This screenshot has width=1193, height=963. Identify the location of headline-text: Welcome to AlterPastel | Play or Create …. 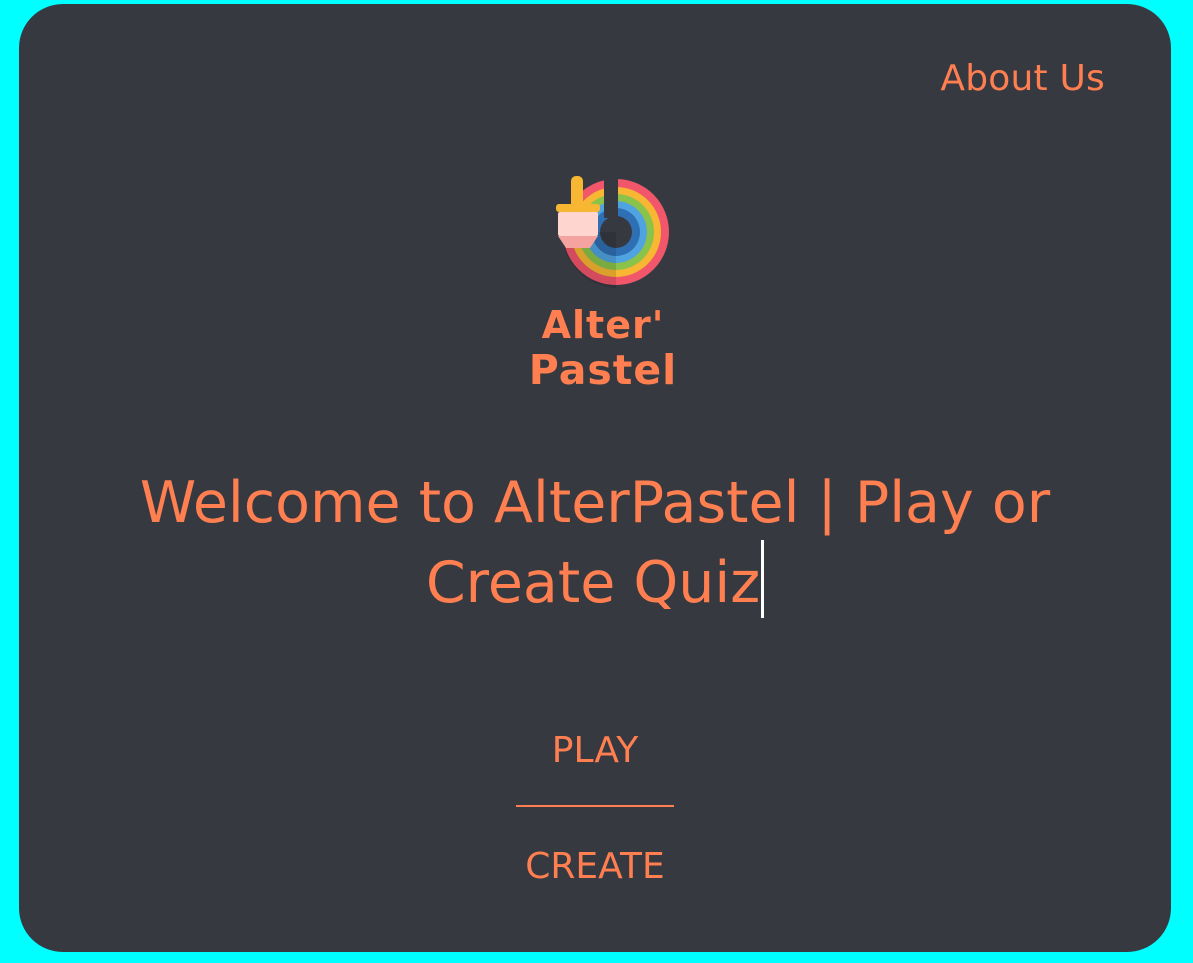
(595, 543).